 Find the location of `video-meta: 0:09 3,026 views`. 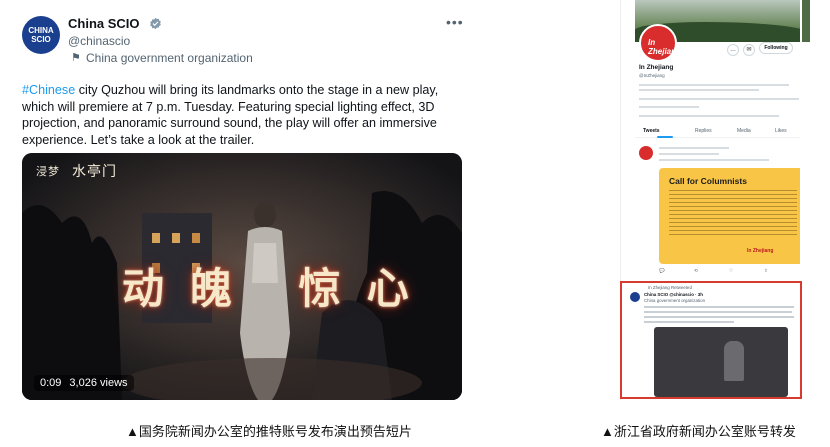

video-meta: 0:09 3,026 views is located at coordinates (84, 383).